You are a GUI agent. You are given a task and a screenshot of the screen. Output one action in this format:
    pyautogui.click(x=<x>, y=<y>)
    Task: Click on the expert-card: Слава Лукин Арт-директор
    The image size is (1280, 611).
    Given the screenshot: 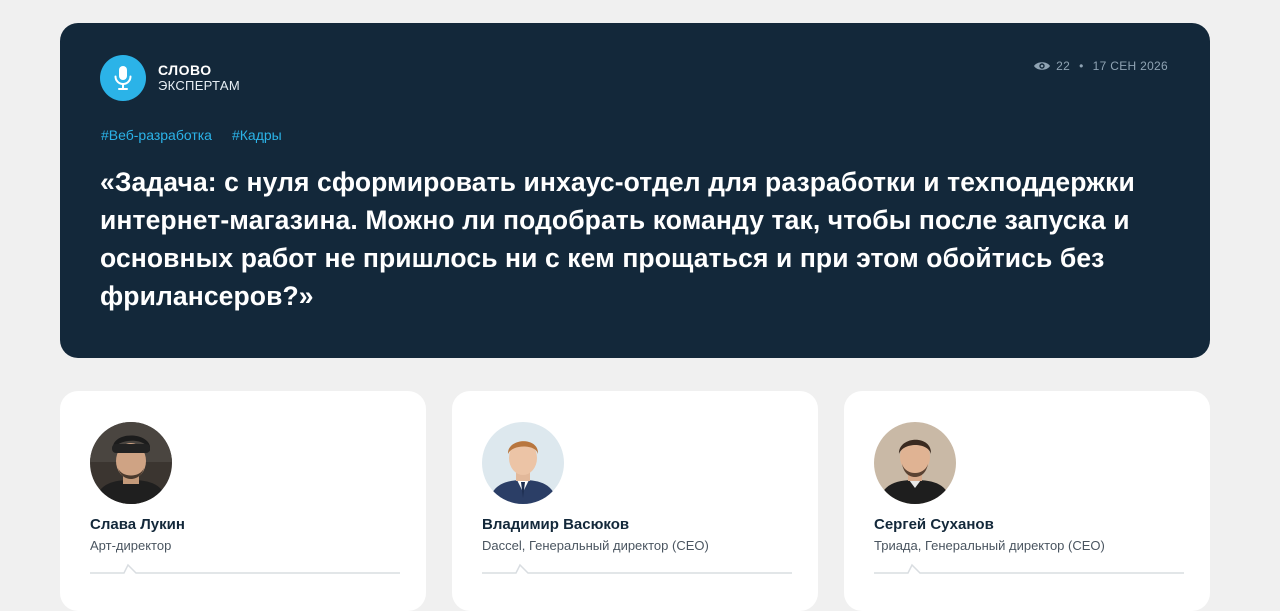 What is the action you would take?
    pyautogui.click(x=243, y=501)
    